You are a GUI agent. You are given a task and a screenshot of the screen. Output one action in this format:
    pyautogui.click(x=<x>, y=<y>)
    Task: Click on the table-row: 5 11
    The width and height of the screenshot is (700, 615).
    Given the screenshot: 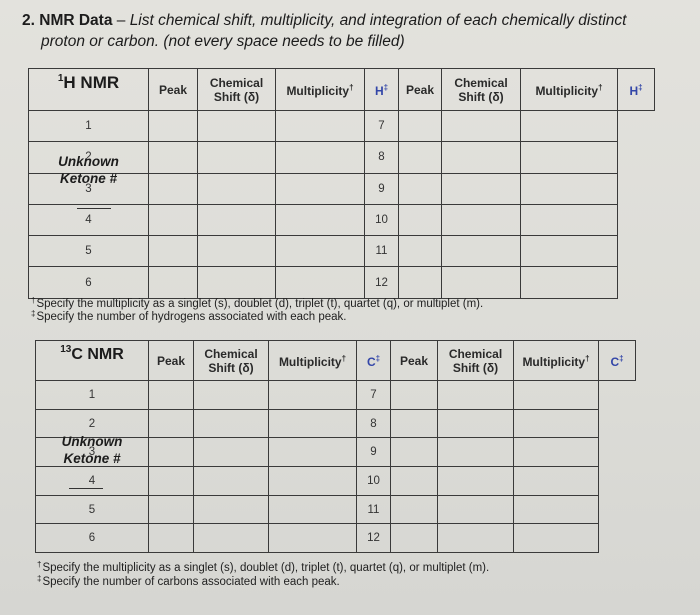 What is the action you would take?
    pyautogui.click(x=335, y=509)
    